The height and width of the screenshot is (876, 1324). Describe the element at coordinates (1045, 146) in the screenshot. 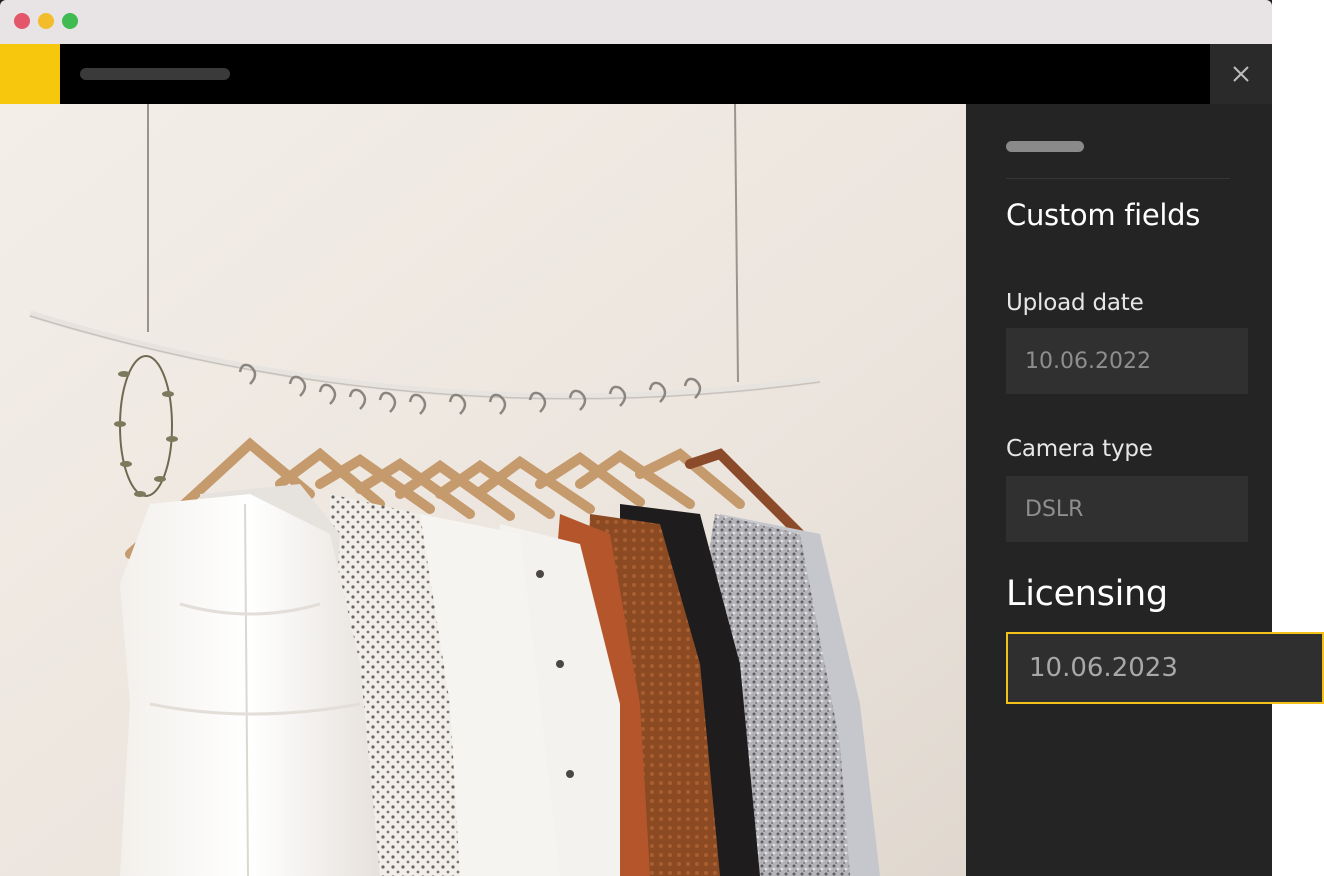

I see `panel-drag-handle` at that location.